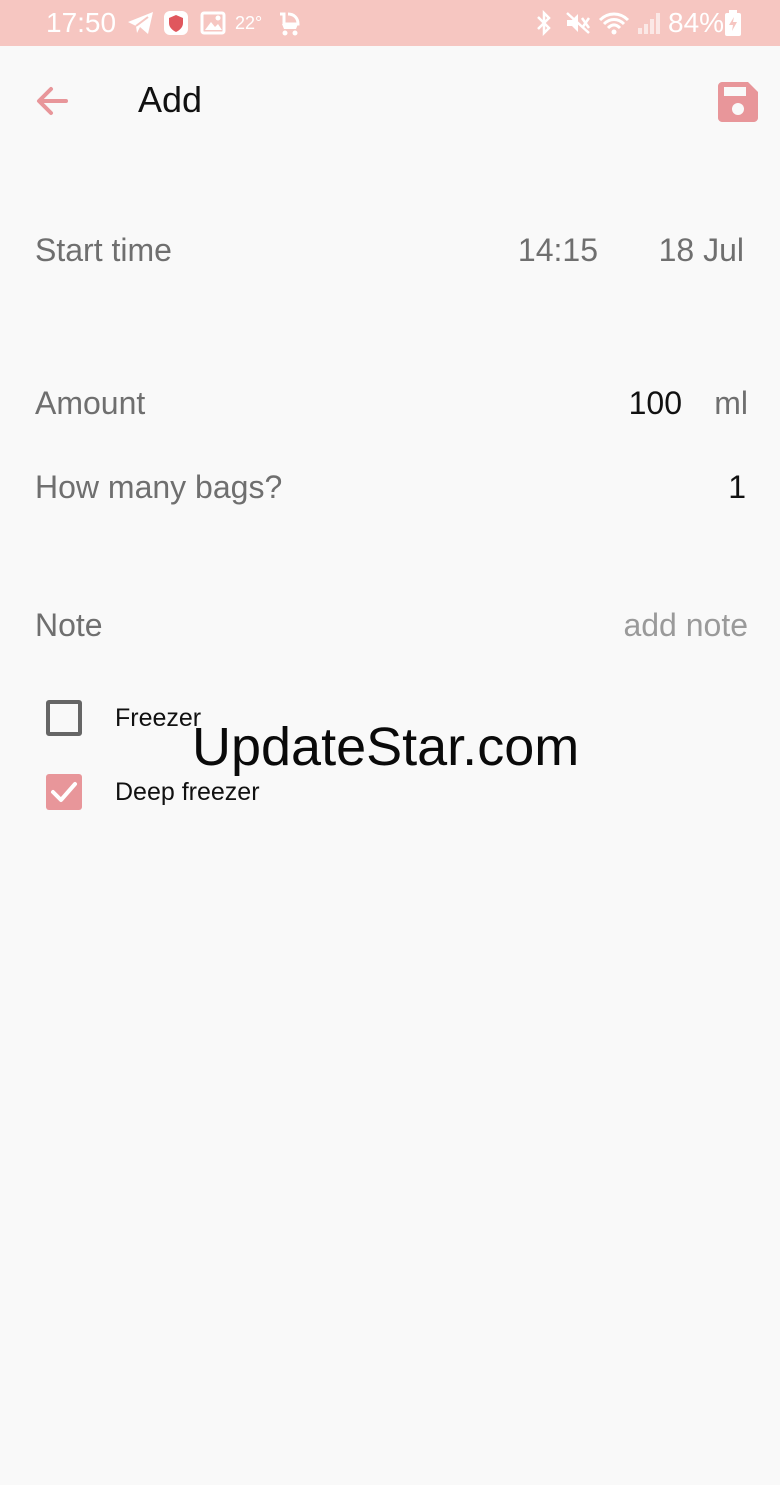 This screenshot has width=780, height=1485. What do you see at coordinates (649, 23) in the screenshot?
I see `signal-icon` at bounding box center [649, 23].